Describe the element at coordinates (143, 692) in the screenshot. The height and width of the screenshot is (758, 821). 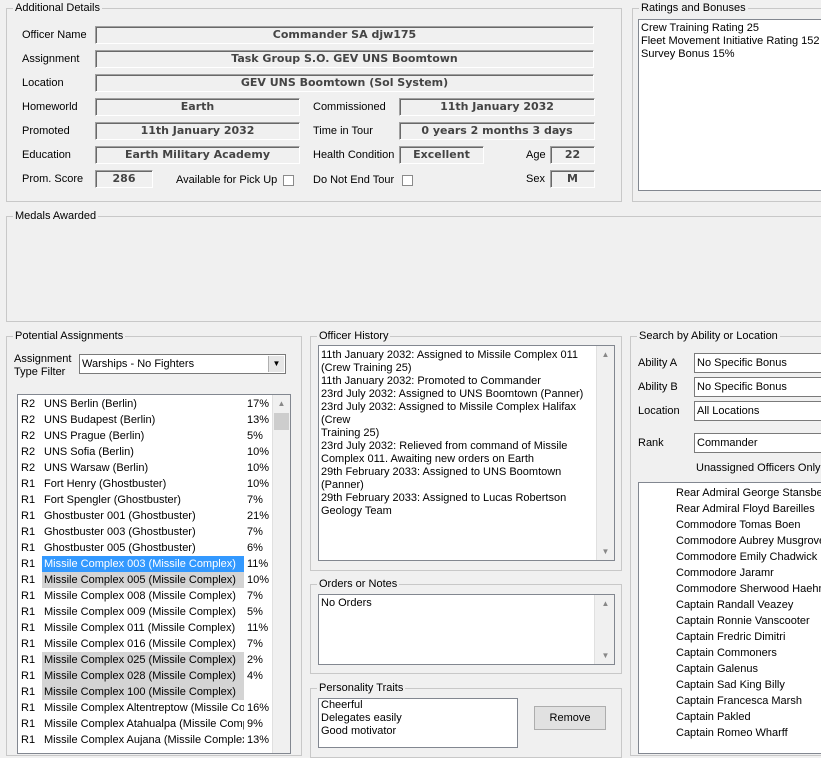
I see `assignment-name: Missile Complex 100 (Missile Complex)` at that location.